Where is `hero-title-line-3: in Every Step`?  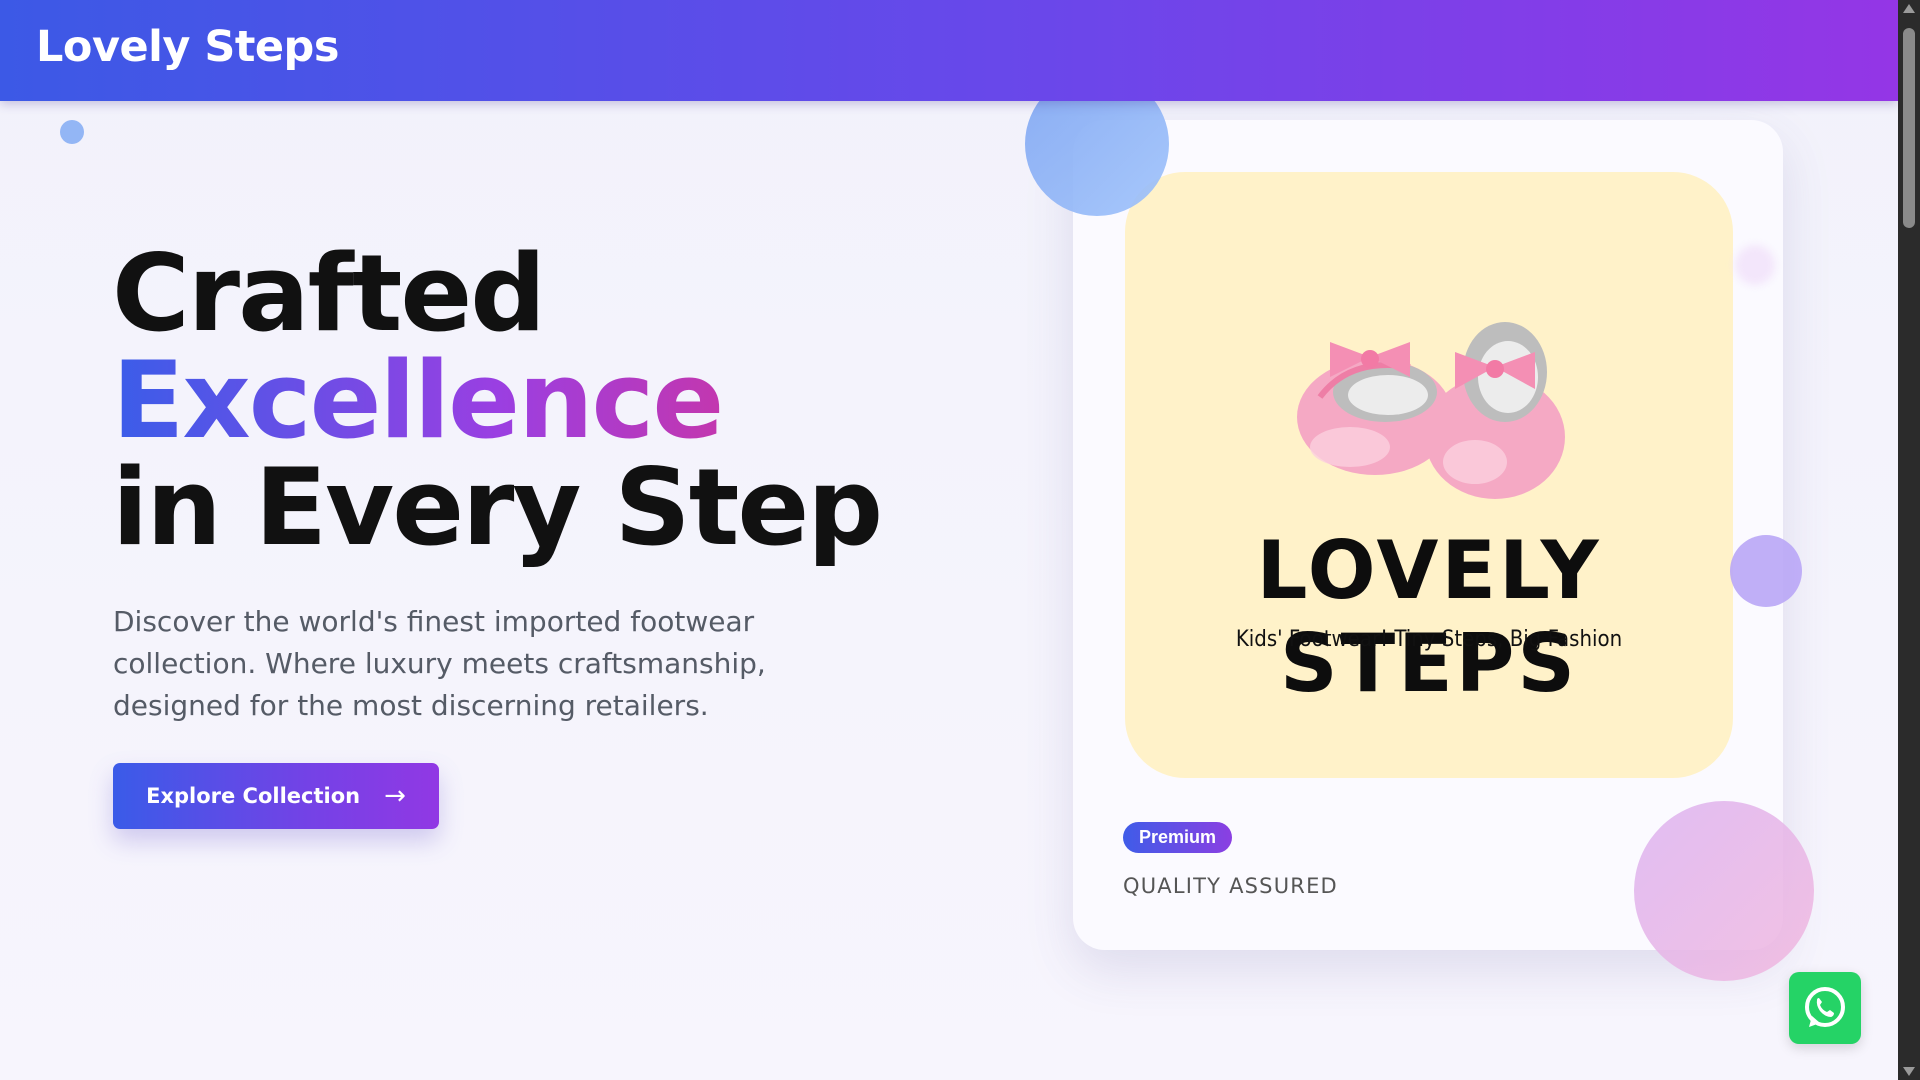
hero-title-line-3: in Every Step is located at coordinates (497, 507).